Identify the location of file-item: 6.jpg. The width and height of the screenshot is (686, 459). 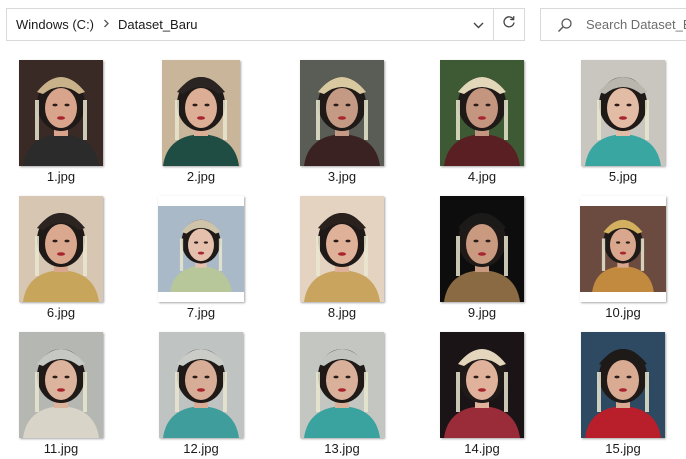
(61, 254).